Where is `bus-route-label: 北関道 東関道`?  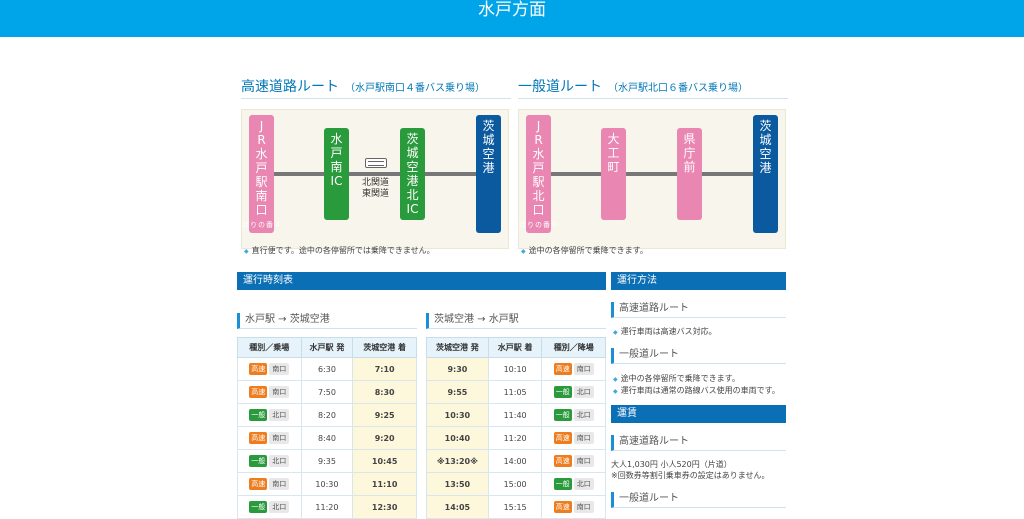 bus-route-label: 北関道 東関道 is located at coordinates (376, 188).